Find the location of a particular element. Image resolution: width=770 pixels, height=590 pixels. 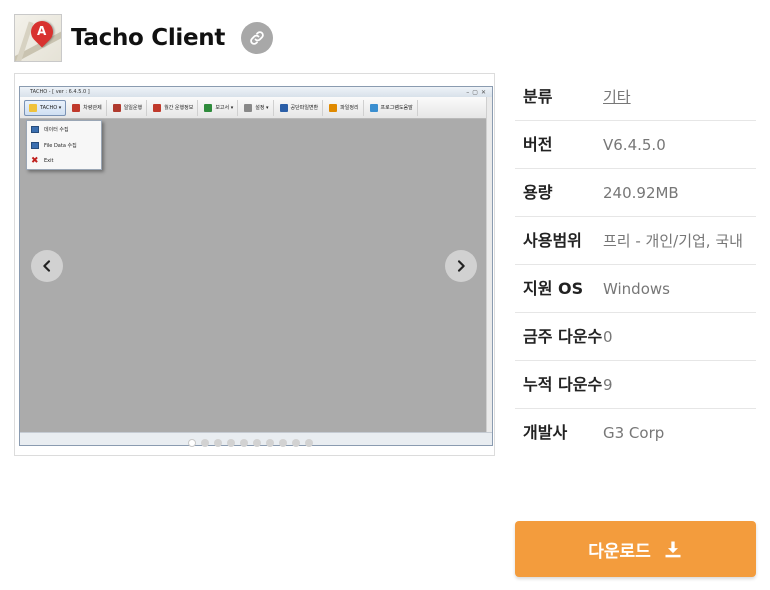

download-button: 다운로드 is located at coordinates (635, 549).